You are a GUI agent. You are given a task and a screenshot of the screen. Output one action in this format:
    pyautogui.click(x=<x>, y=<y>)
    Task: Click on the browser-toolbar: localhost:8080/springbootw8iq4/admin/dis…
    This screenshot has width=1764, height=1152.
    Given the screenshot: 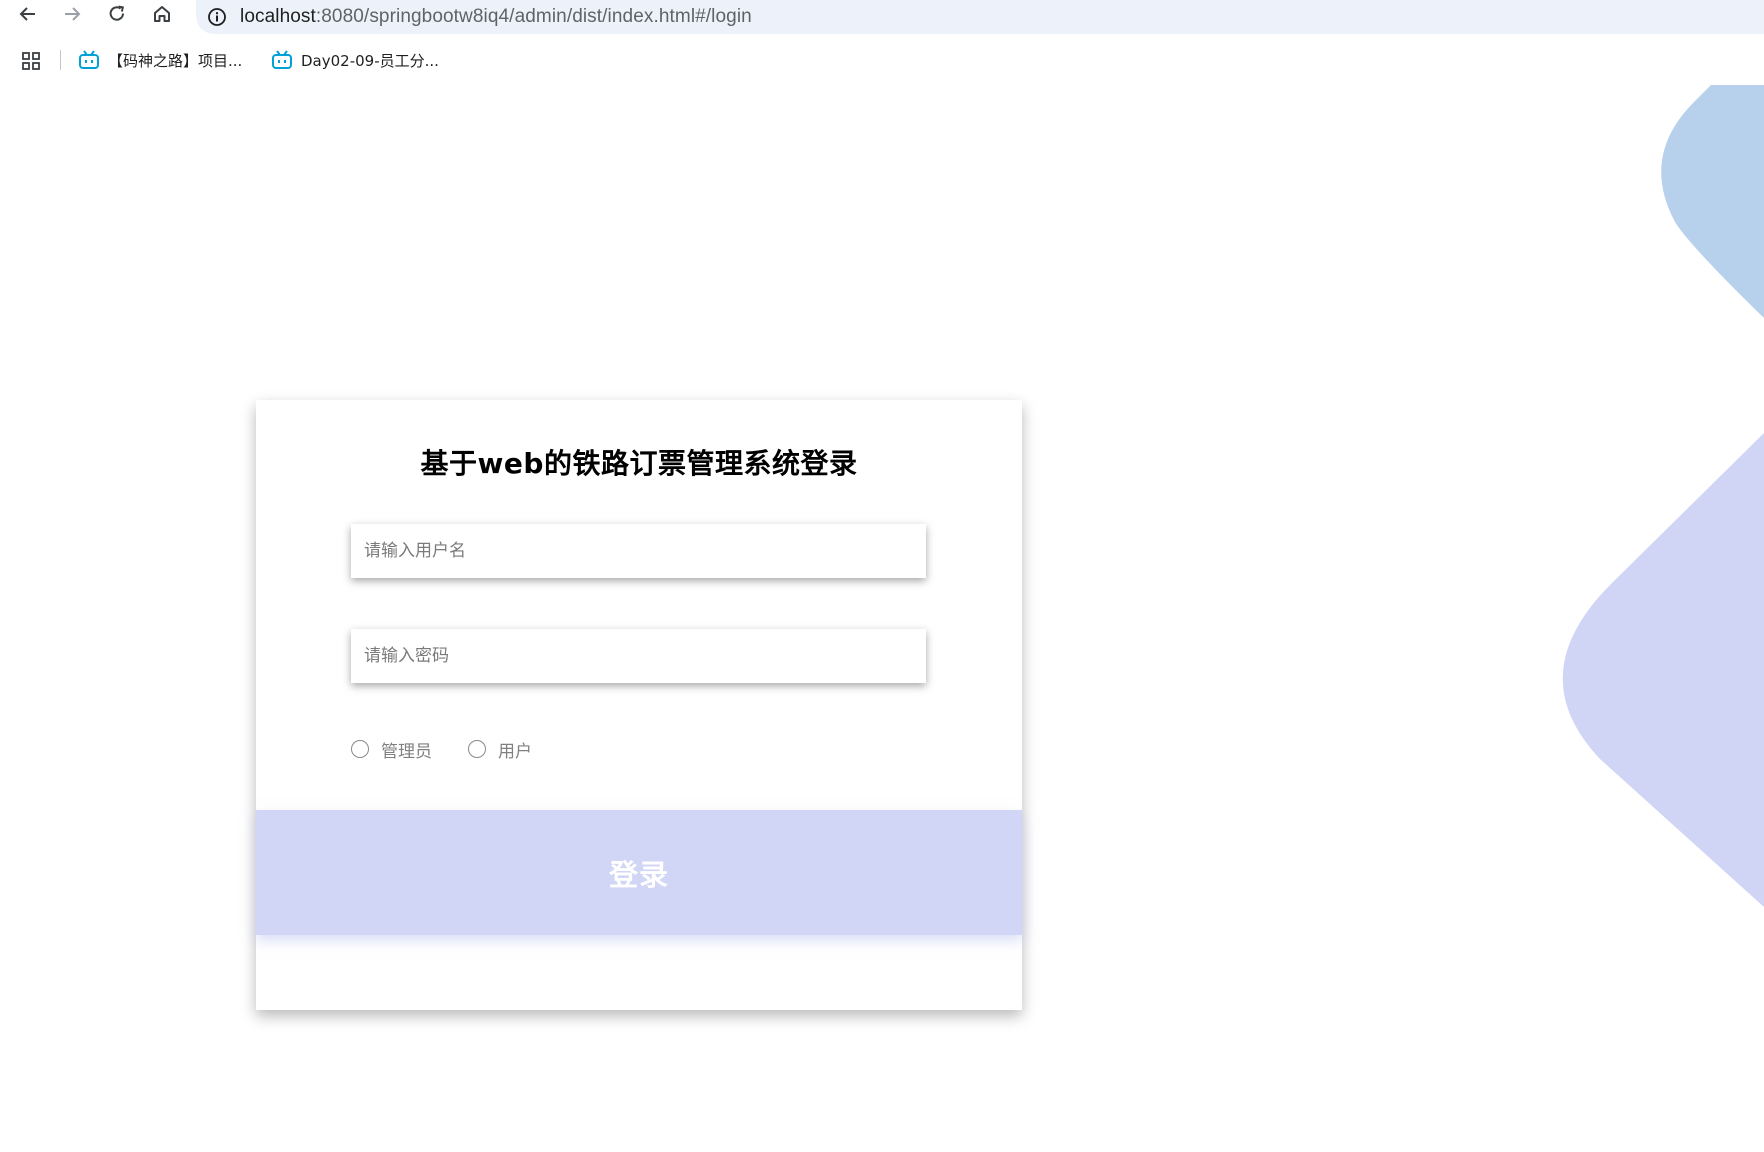 What is the action you would take?
    pyautogui.click(x=882, y=17)
    